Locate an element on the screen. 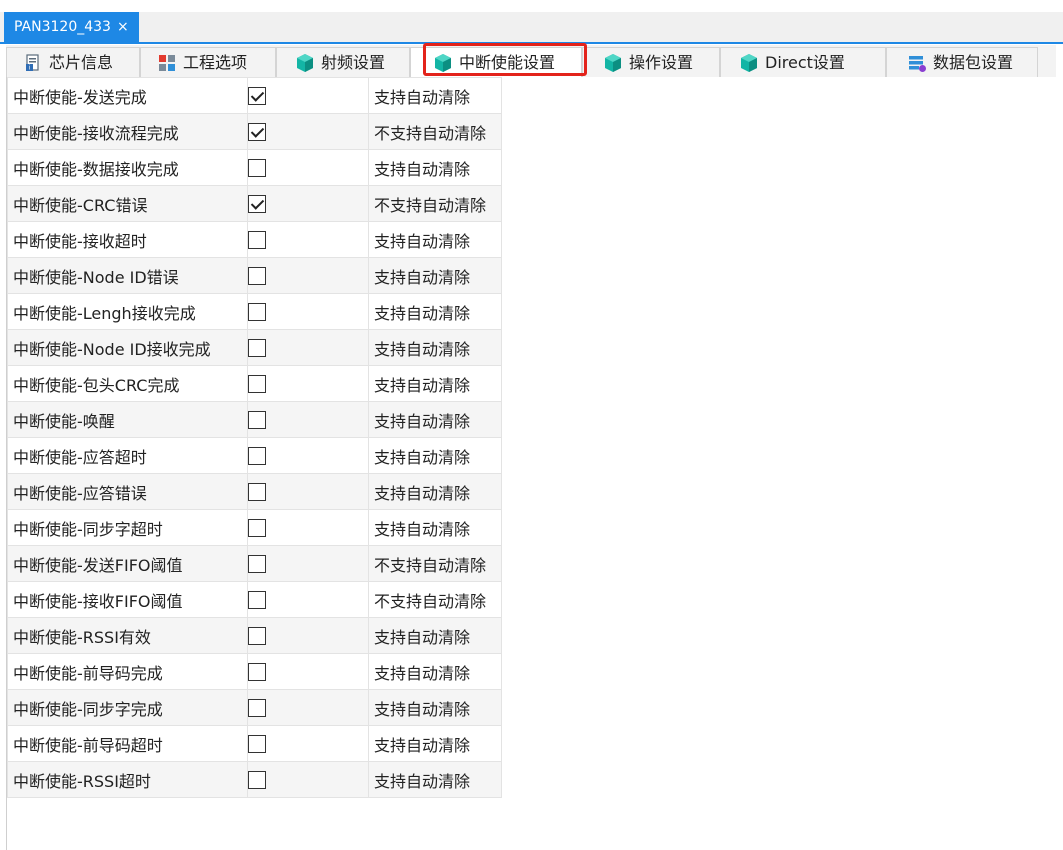  tab-rf-settings: 射频设置 is located at coordinates (343, 62).